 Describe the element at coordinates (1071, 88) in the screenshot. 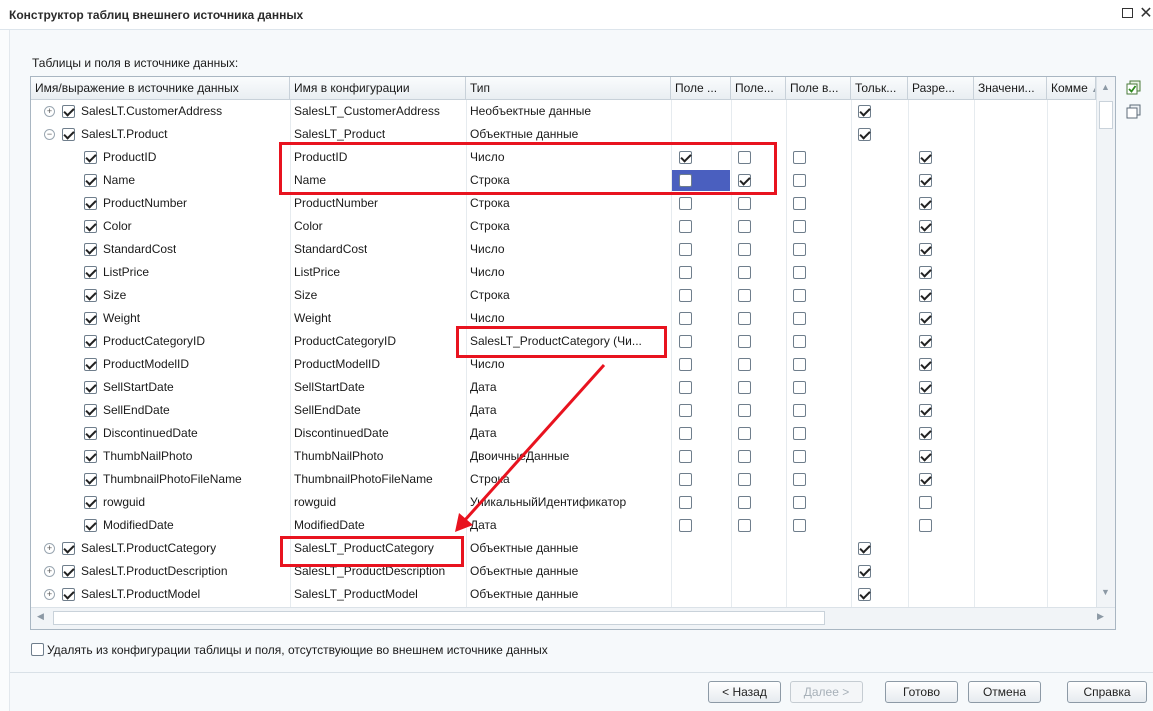

I see `col-header-comment: Комме ▲` at that location.